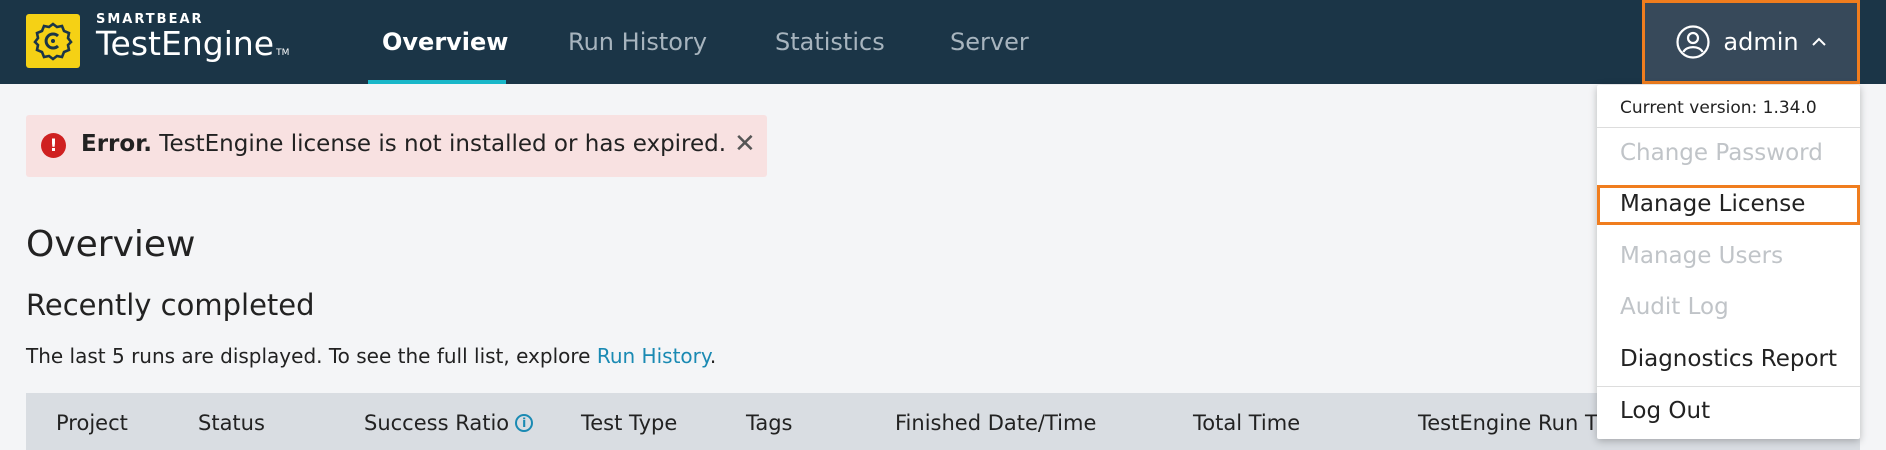 The image size is (1886, 450). What do you see at coordinates (1702, 256) in the screenshot?
I see `menu-item-manage-users: Manage Users` at bounding box center [1702, 256].